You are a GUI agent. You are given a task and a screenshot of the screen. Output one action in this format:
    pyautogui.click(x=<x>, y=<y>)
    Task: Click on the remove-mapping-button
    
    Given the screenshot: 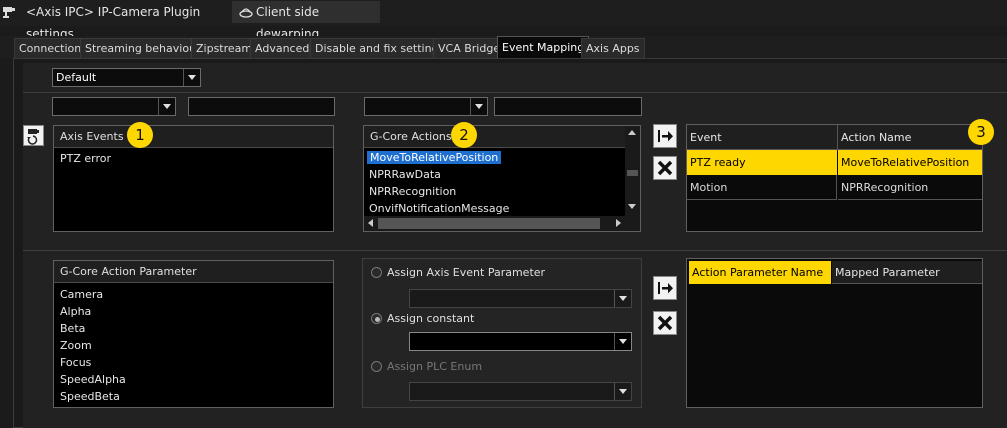 What is the action you would take?
    pyautogui.click(x=665, y=168)
    